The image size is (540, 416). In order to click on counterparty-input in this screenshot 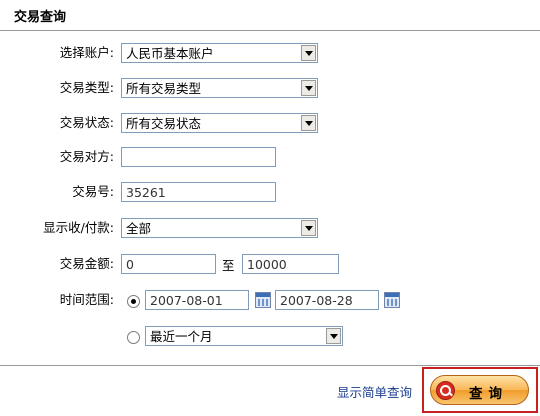, I will do `click(198, 157)`.